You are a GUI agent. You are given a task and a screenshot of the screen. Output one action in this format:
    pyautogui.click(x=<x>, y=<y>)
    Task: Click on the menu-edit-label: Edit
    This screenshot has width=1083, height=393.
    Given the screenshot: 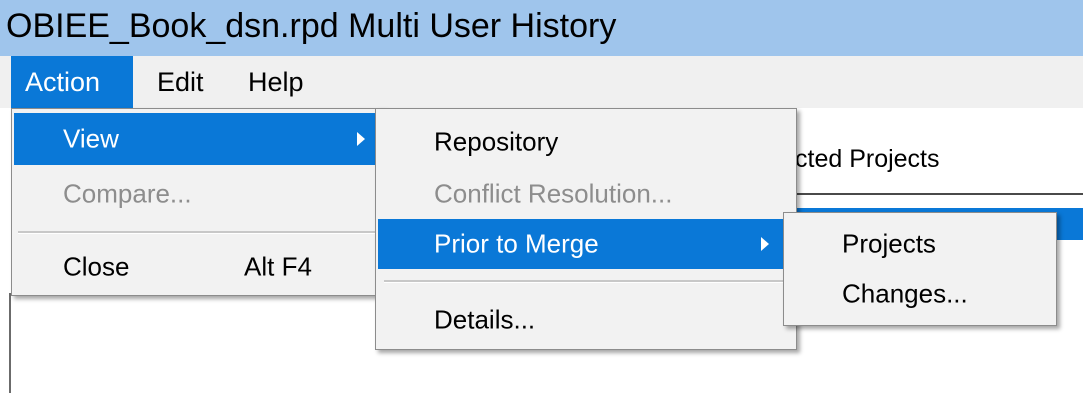 What is the action you would take?
    pyautogui.click(x=180, y=82)
    